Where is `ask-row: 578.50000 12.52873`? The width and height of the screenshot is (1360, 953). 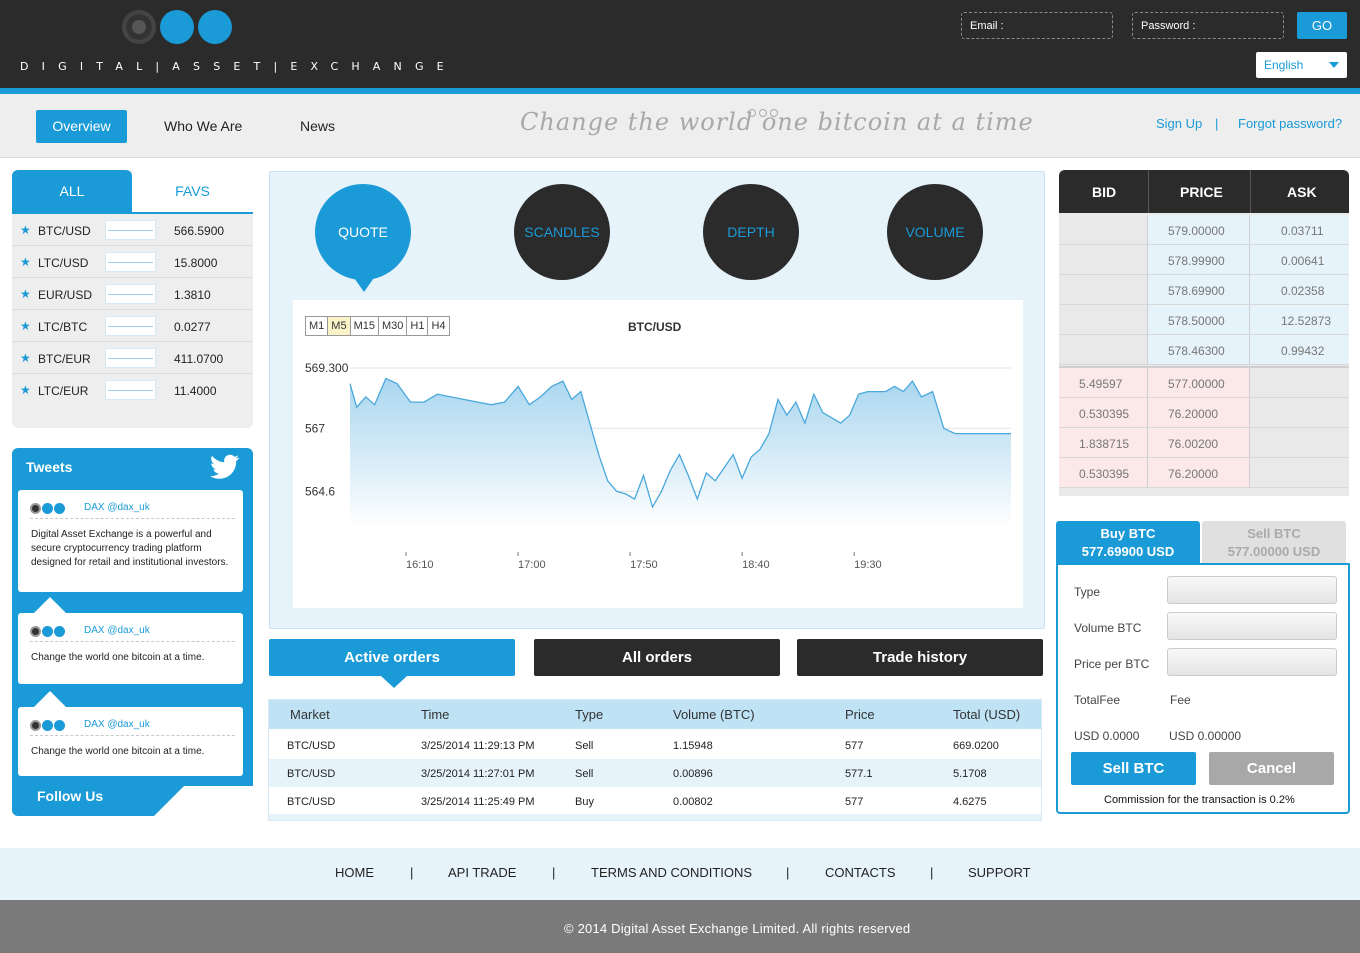 ask-row: 578.50000 12.52873 is located at coordinates (1204, 320).